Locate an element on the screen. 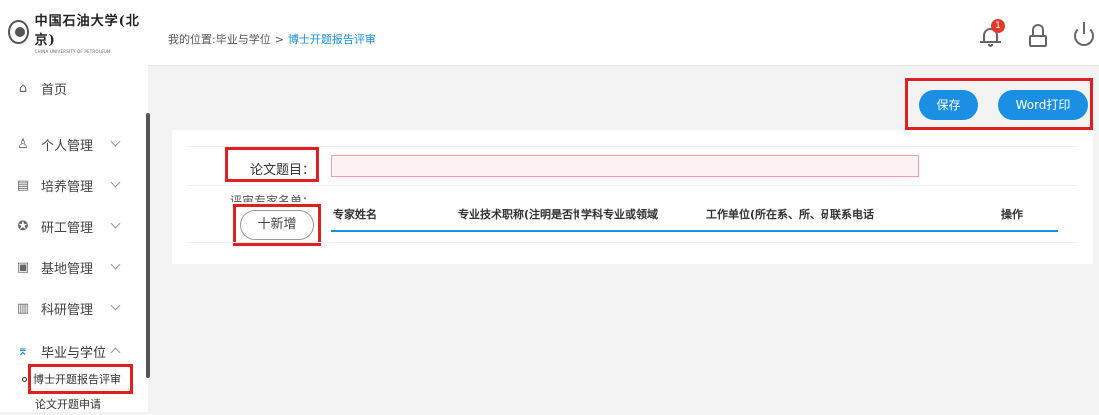 Image resolution: width=1099 pixels, height=415 pixels. breadcrumb-parent: 毕业与学位 is located at coordinates (243, 39).